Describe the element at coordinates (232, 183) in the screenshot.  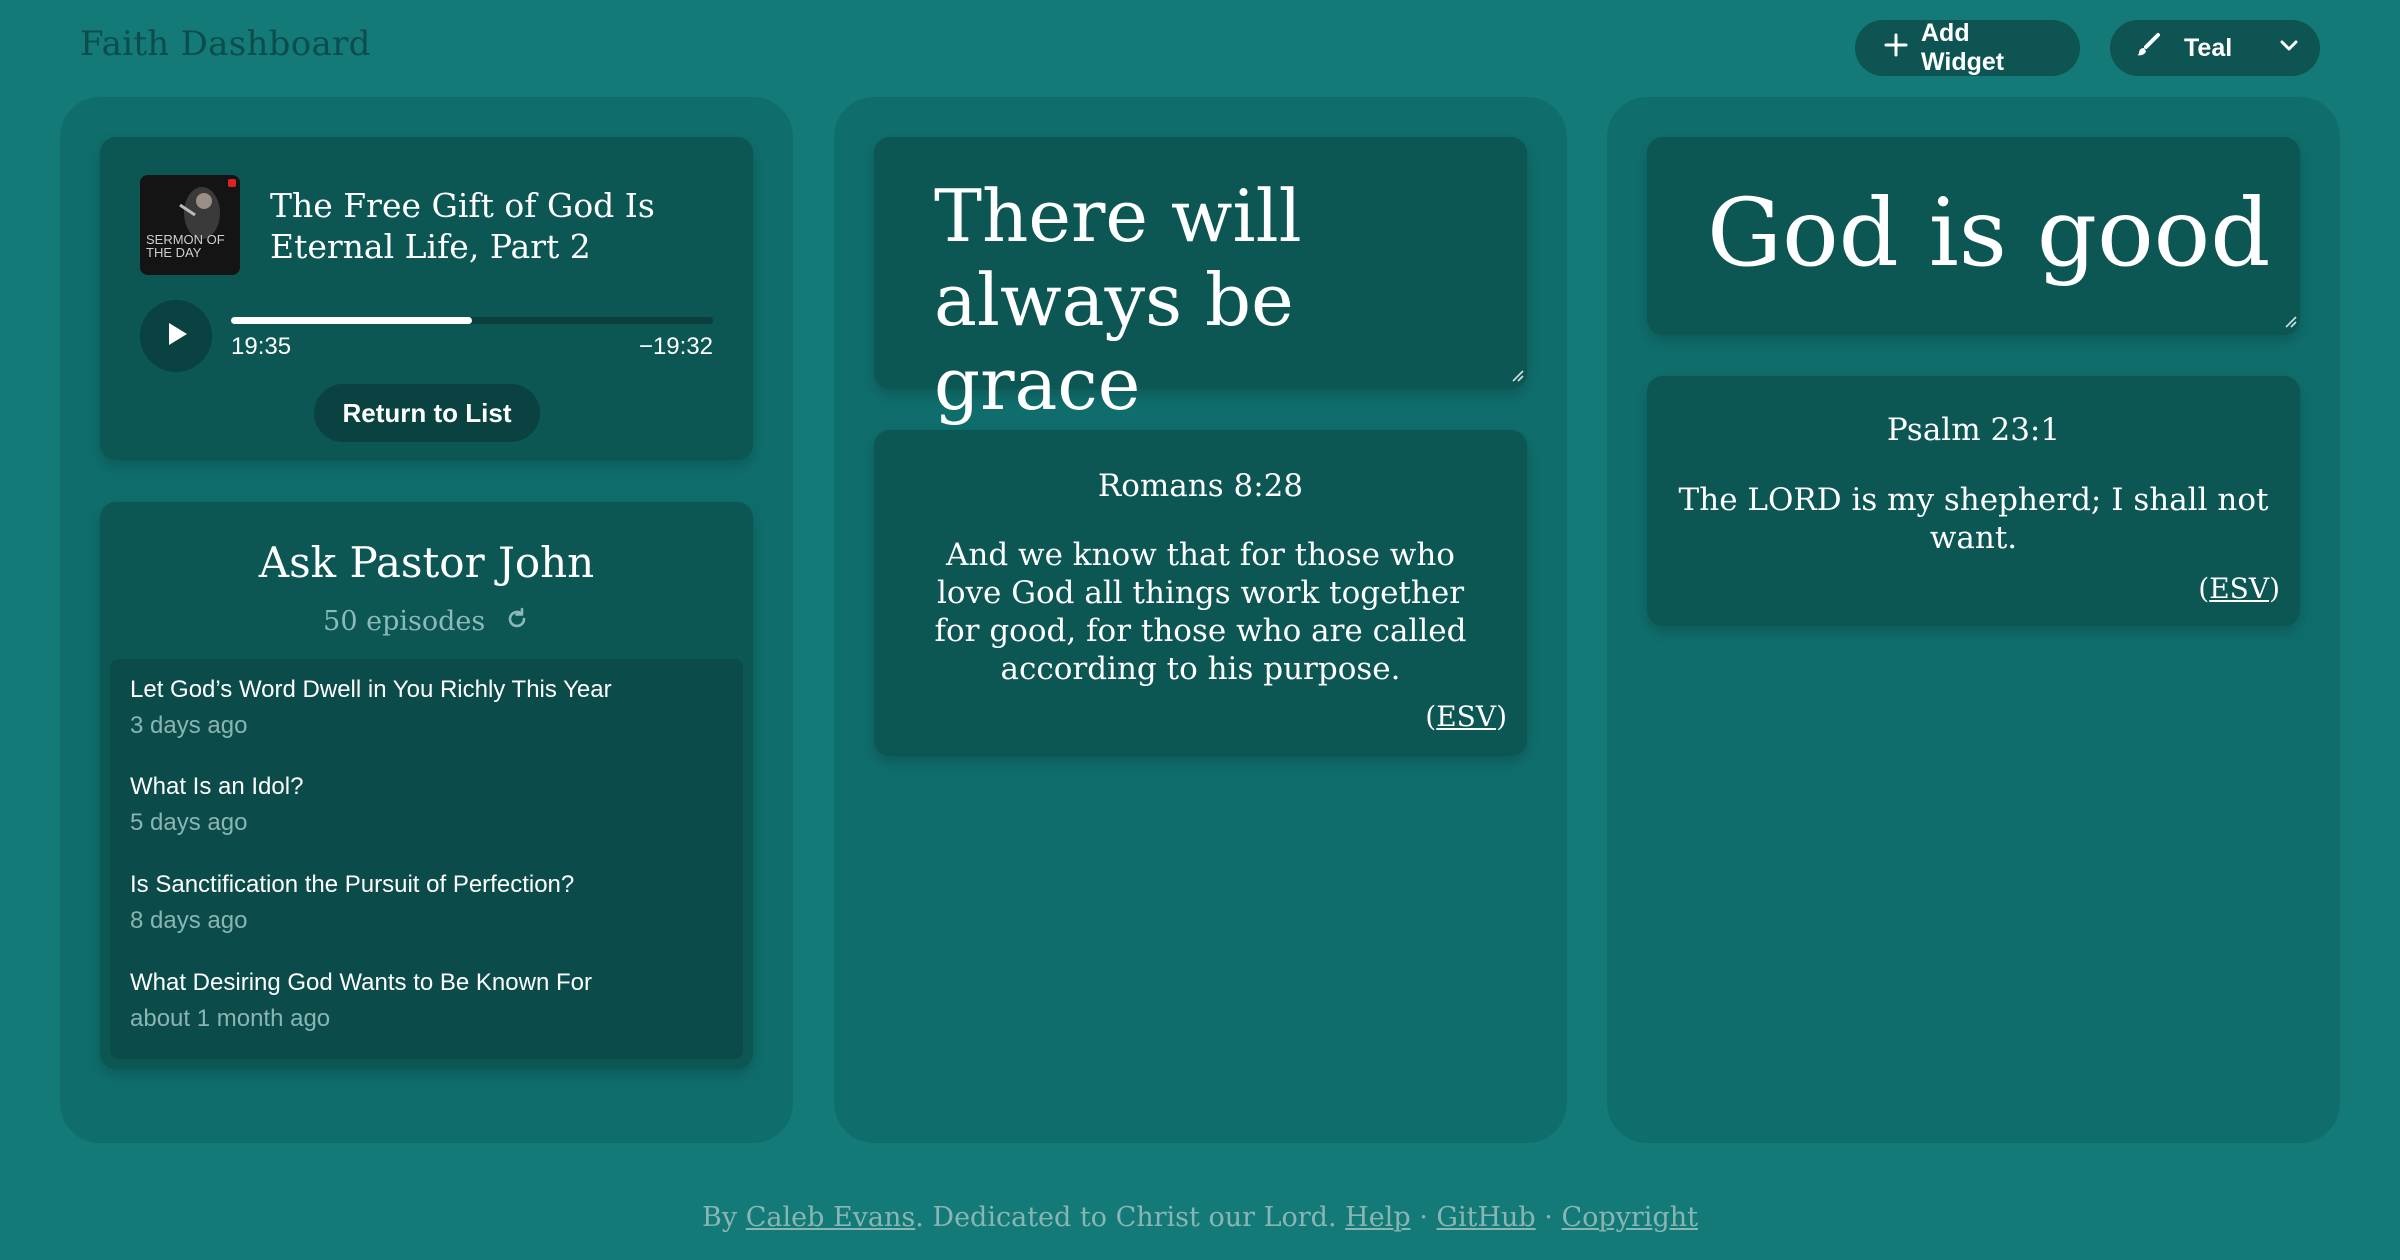
I see `cover-badge` at that location.